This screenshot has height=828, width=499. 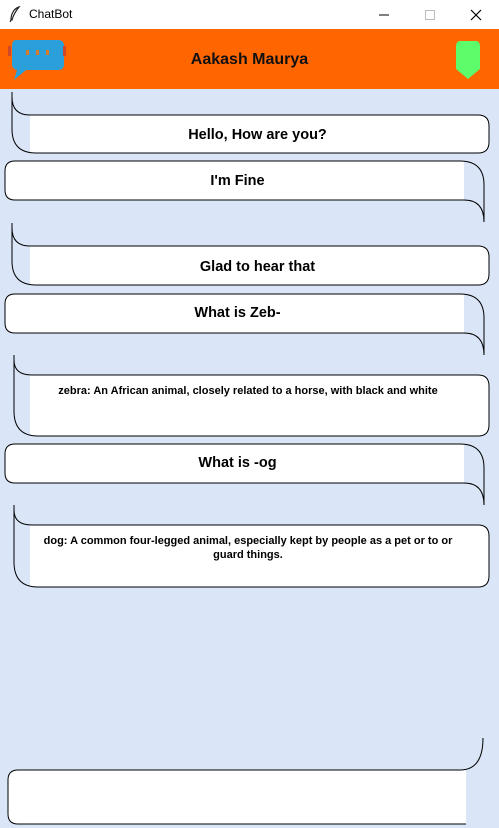 I want to click on user-message-text: What is Zeb-, so click(x=237, y=313).